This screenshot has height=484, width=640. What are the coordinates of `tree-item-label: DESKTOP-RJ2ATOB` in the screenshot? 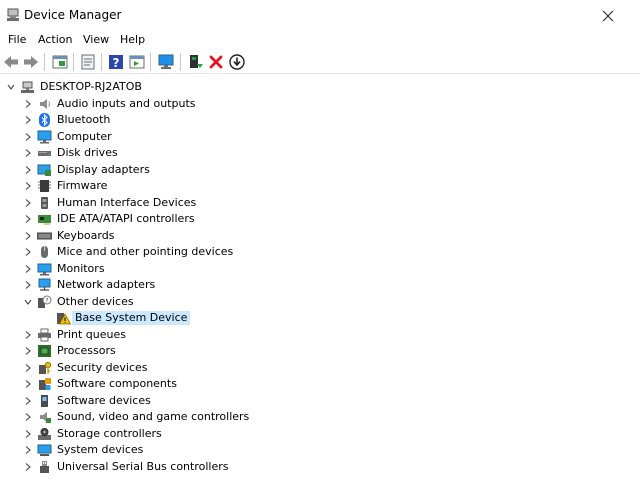 It's located at (91, 86).